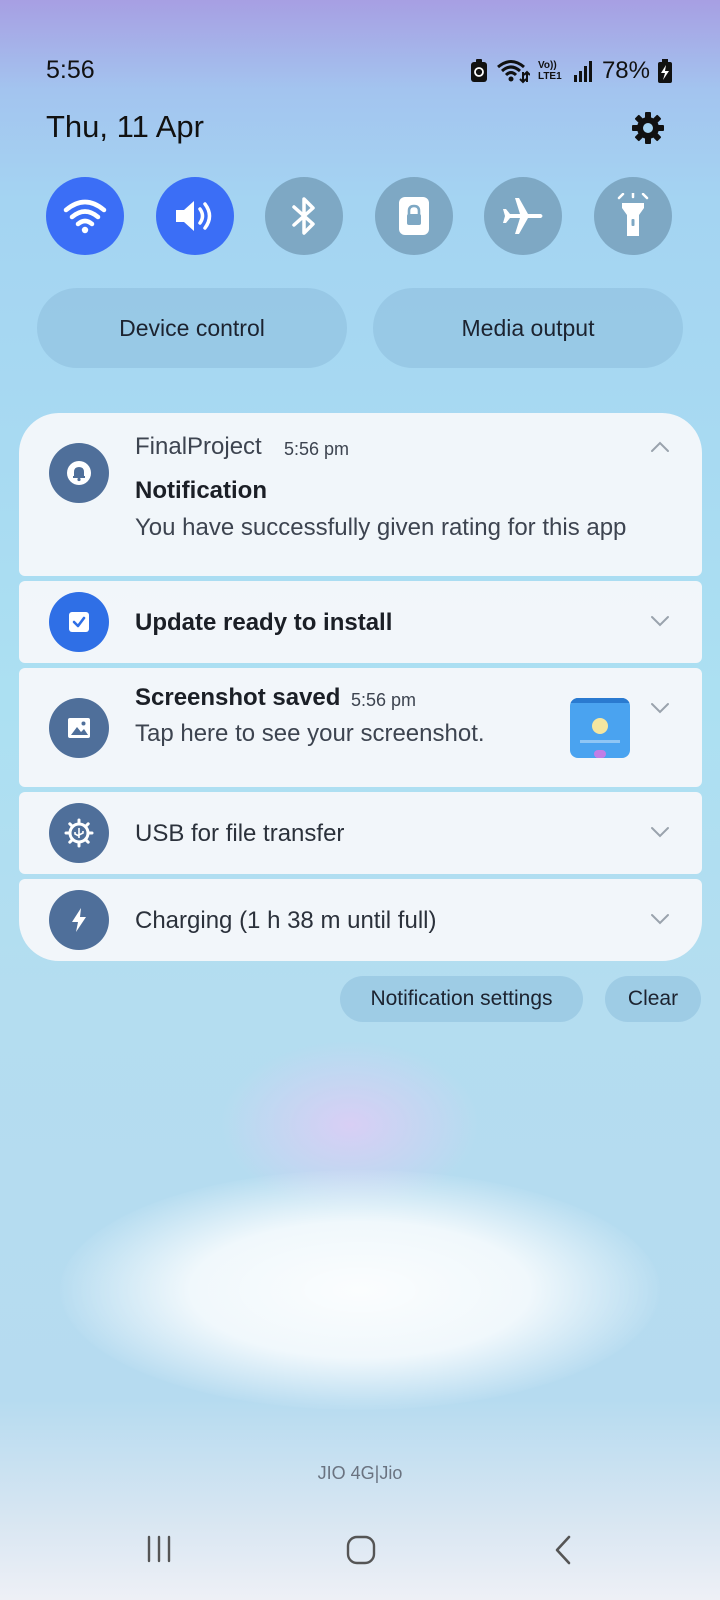 This screenshot has width=720, height=1600. Describe the element at coordinates (549, 71) in the screenshot. I see `volte-lte-label: Vo)) LTE1` at that location.